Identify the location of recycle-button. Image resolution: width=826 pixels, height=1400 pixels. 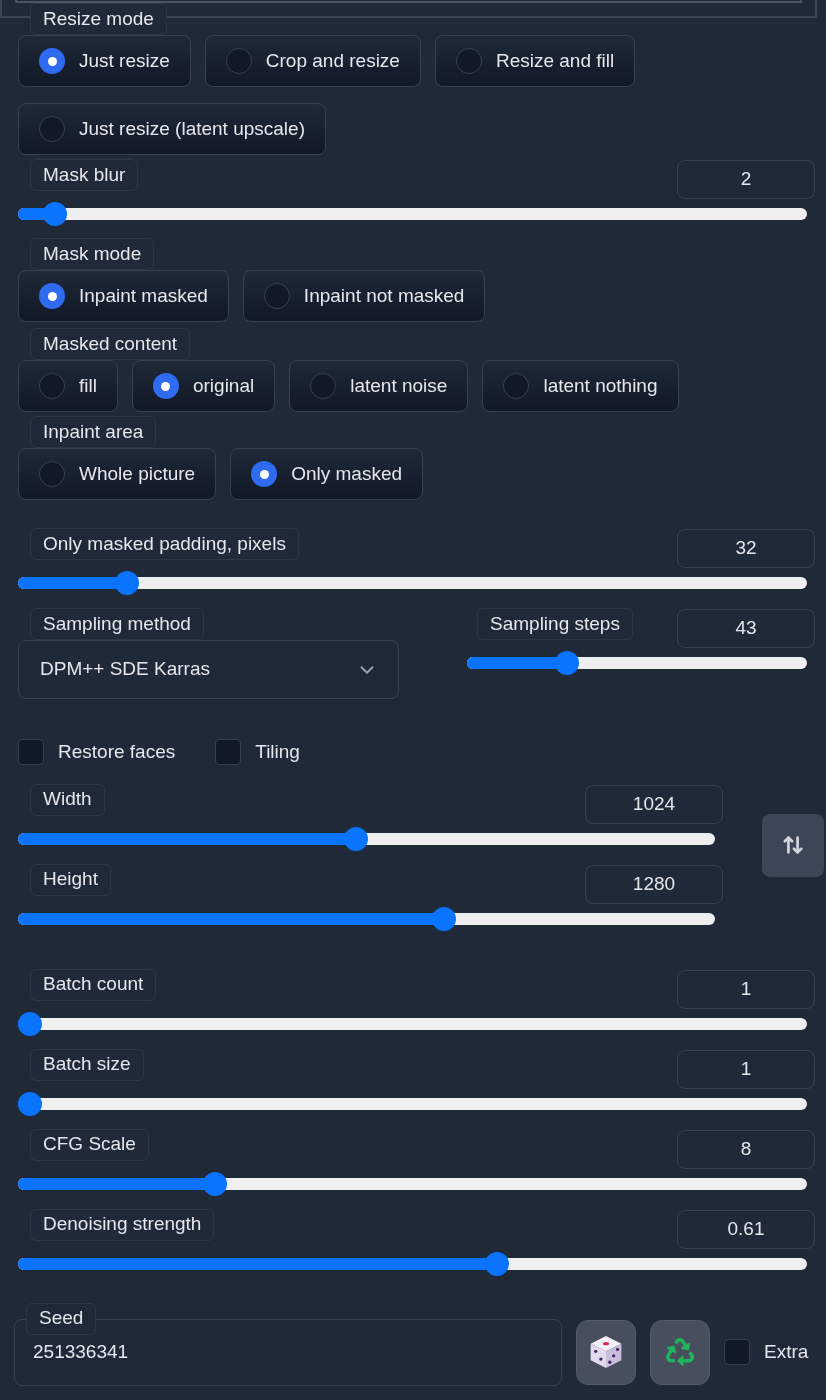
(680, 1352).